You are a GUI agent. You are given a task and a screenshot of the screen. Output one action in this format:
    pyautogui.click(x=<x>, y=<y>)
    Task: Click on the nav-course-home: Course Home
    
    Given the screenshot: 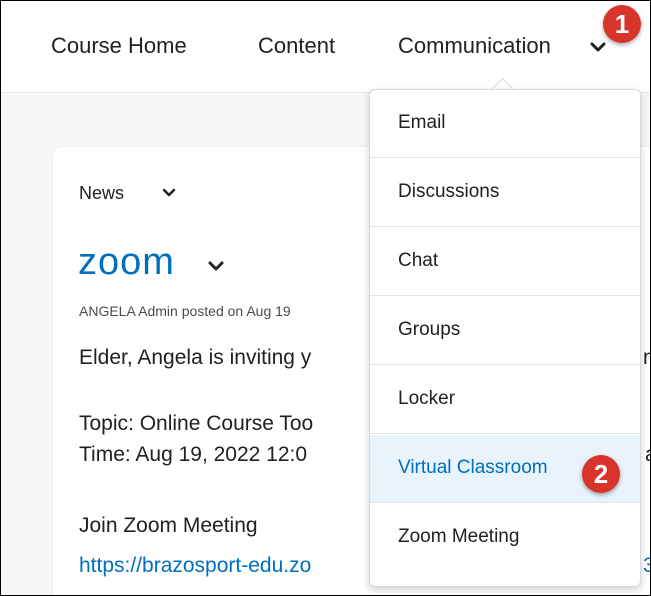 What is the action you would take?
    pyautogui.click(x=119, y=46)
    